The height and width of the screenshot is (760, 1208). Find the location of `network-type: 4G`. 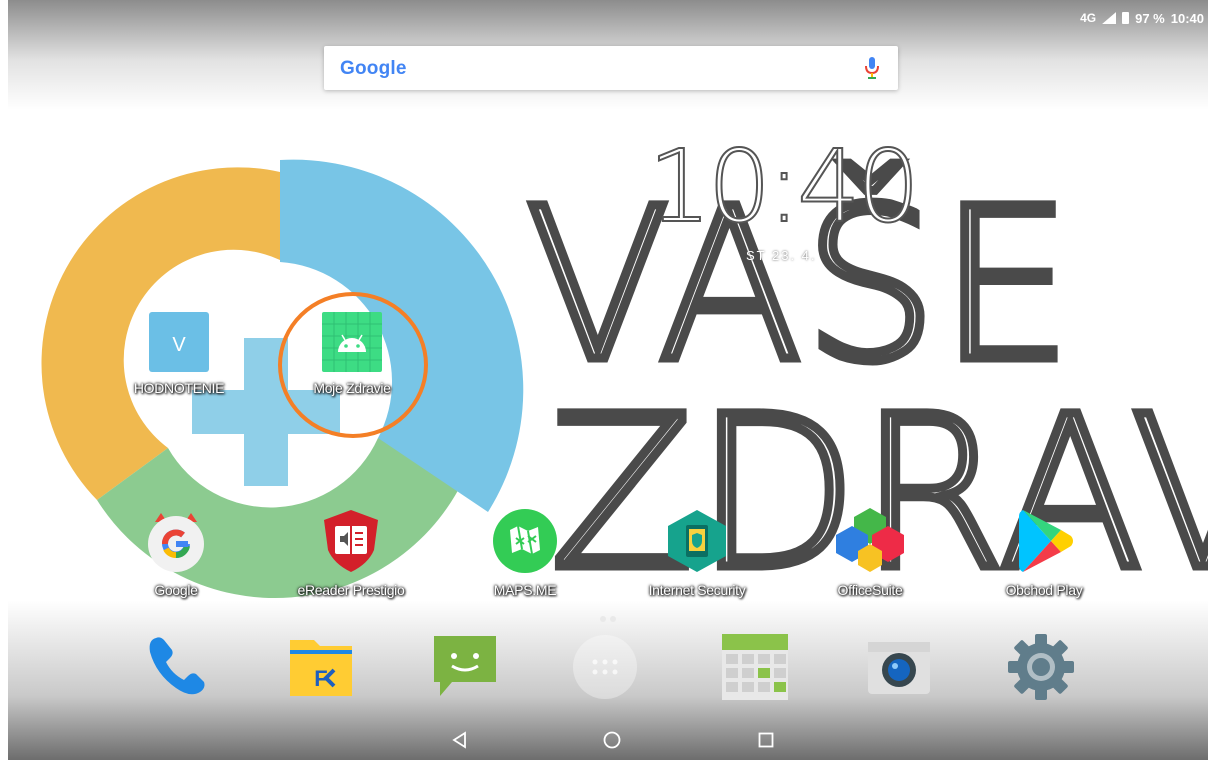

network-type: 4G is located at coordinates (1088, 18).